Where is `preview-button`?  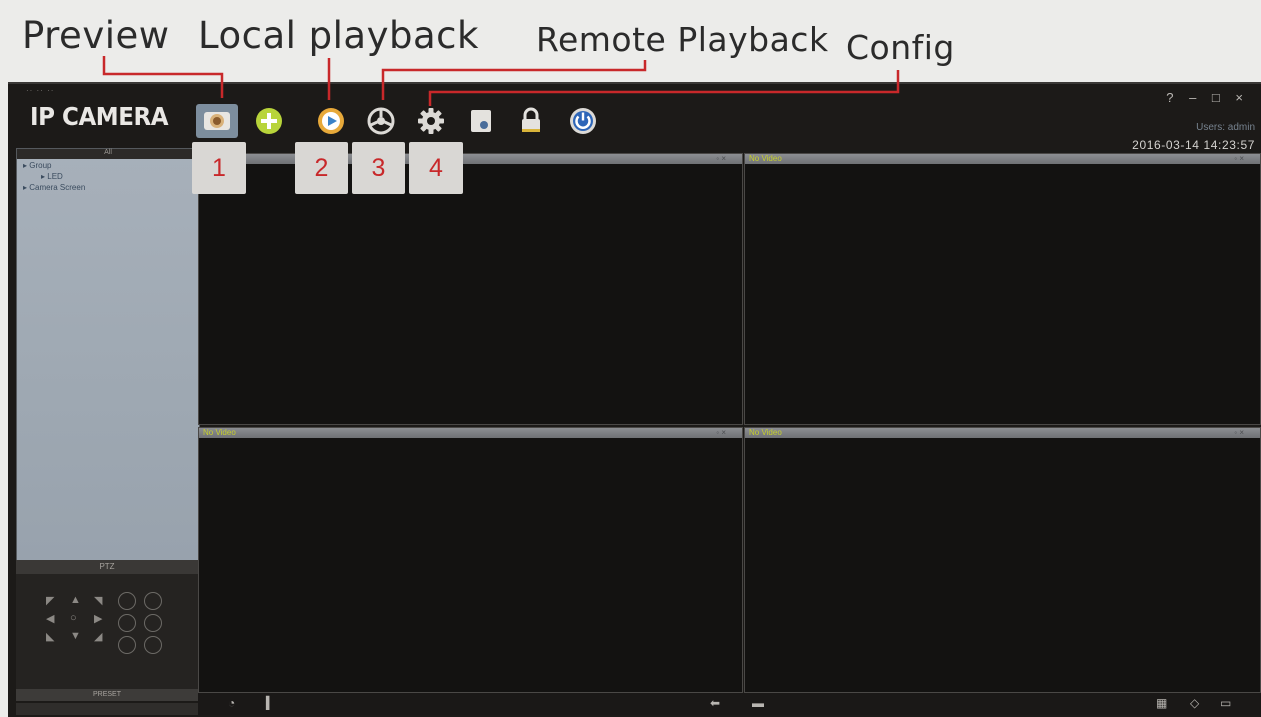
preview-button is located at coordinates (217, 121).